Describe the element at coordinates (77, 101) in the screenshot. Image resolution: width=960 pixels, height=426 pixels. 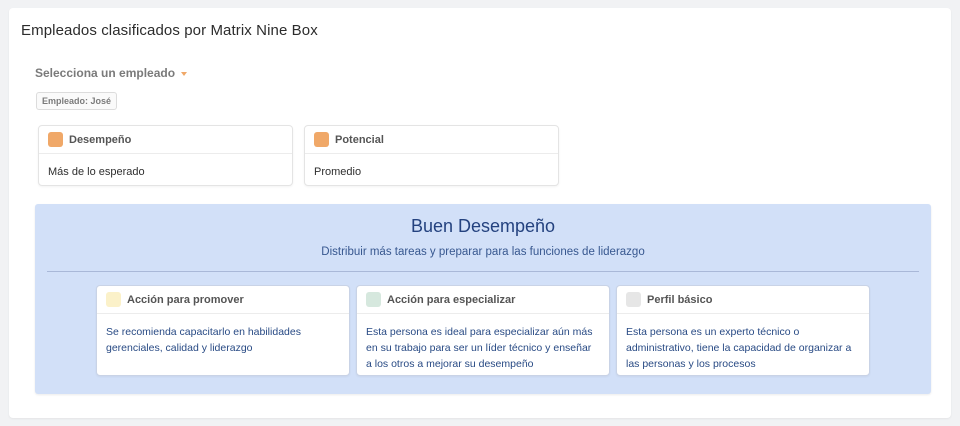
I see `employee-tag: Empleado: José` at that location.